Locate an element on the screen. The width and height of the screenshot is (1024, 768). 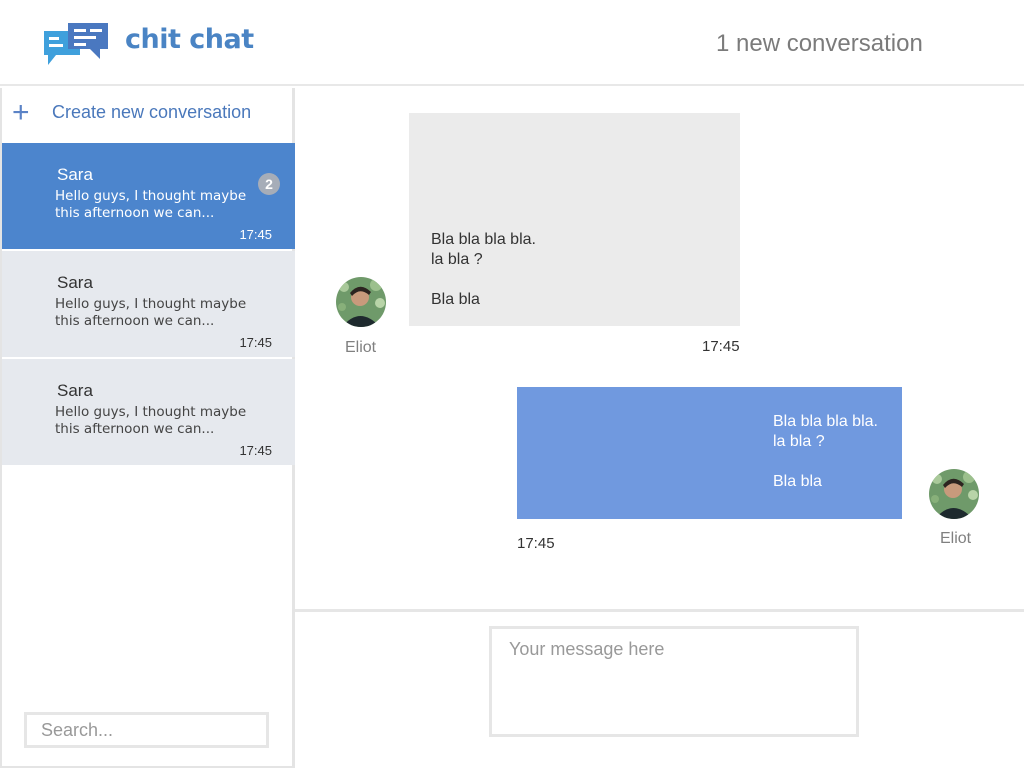
outgoing-message-bubble: Bla bla bla bla. la bla ? Bla bla is located at coordinates (709, 453).